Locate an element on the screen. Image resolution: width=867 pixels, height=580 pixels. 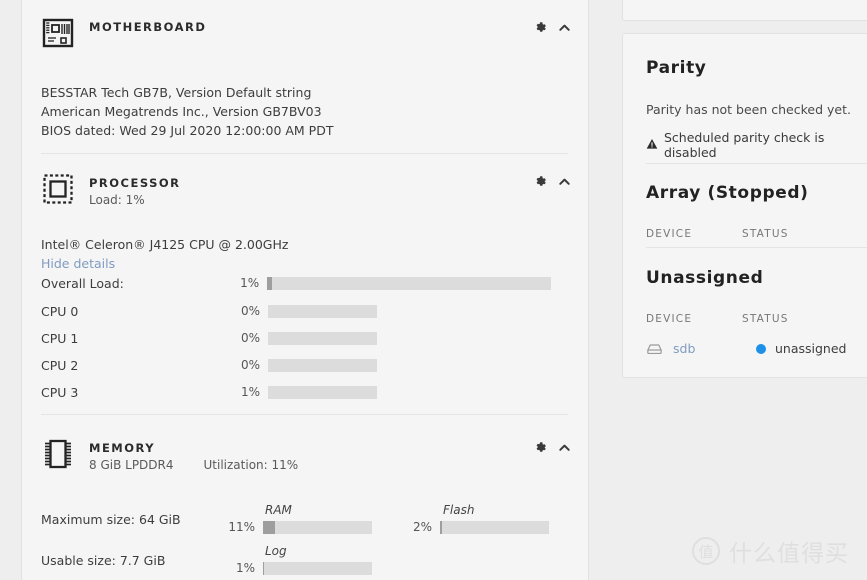
log-gauge-pct: 1% is located at coordinates (245, 568).